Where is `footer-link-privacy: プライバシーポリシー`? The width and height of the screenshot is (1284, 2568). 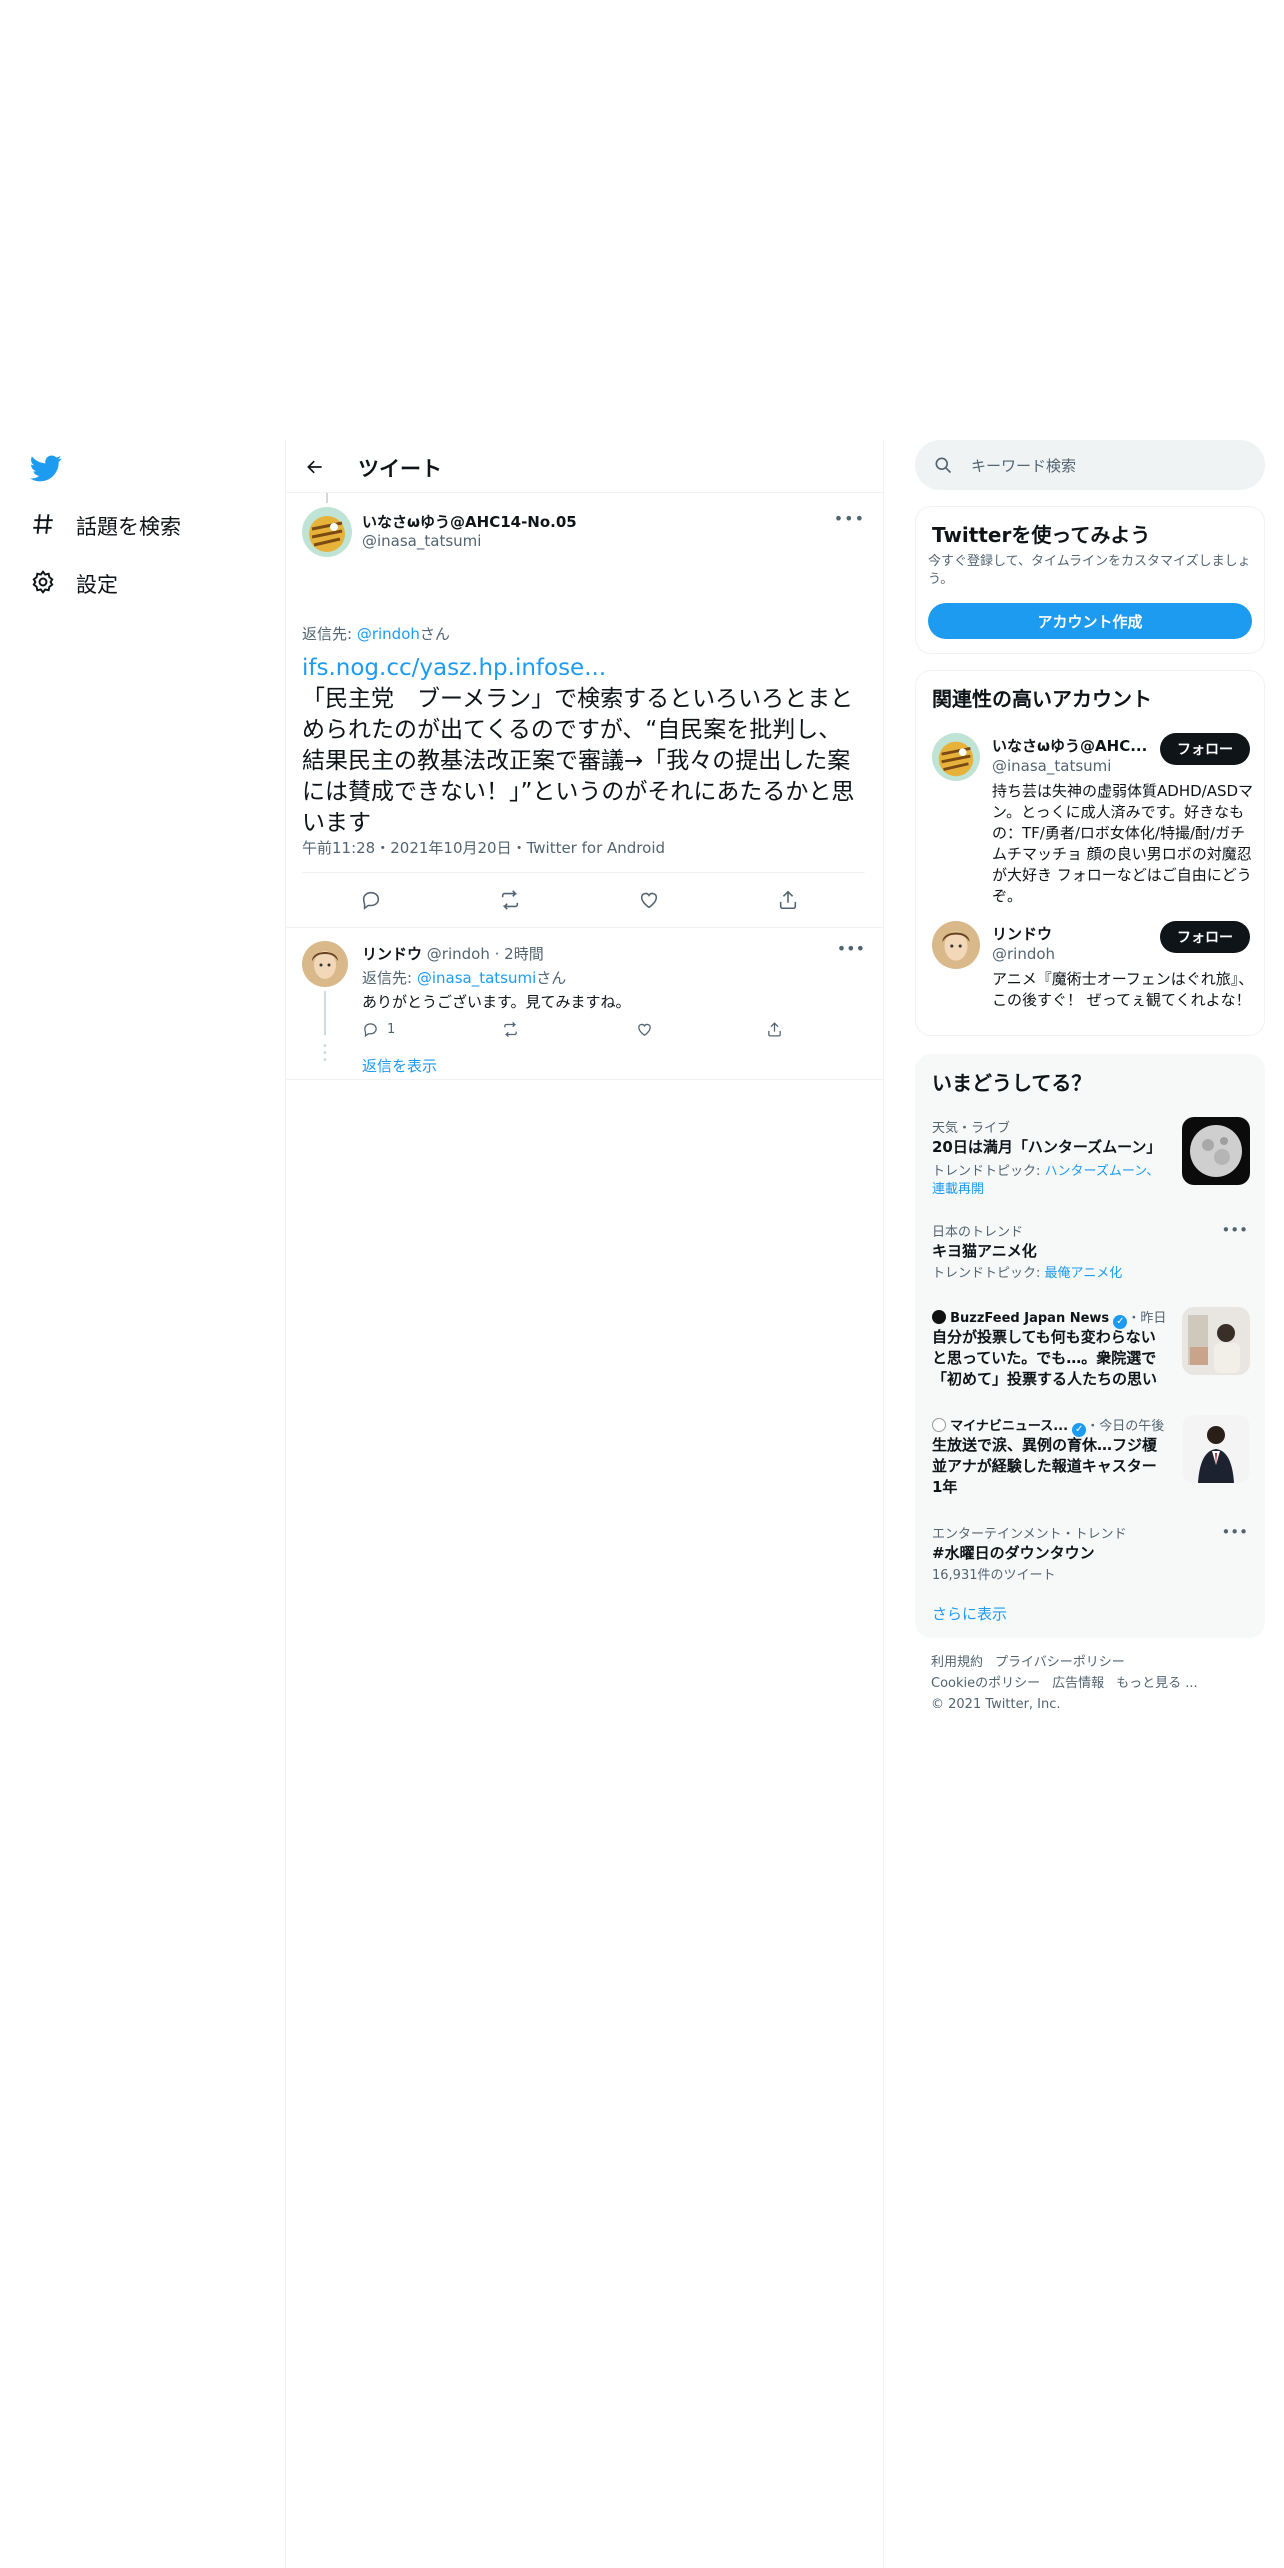
footer-link-privacy: プライバシーポリシー is located at coordinates (1060, 1662).